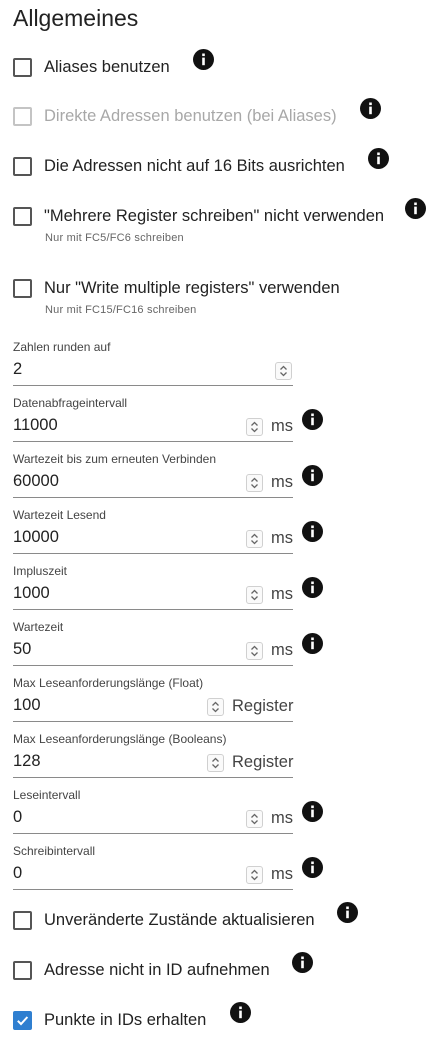  What do you see at coordinates (36, 537) in the screenshot?
I see `input-value: 10000` at bounding box center [36, 537].